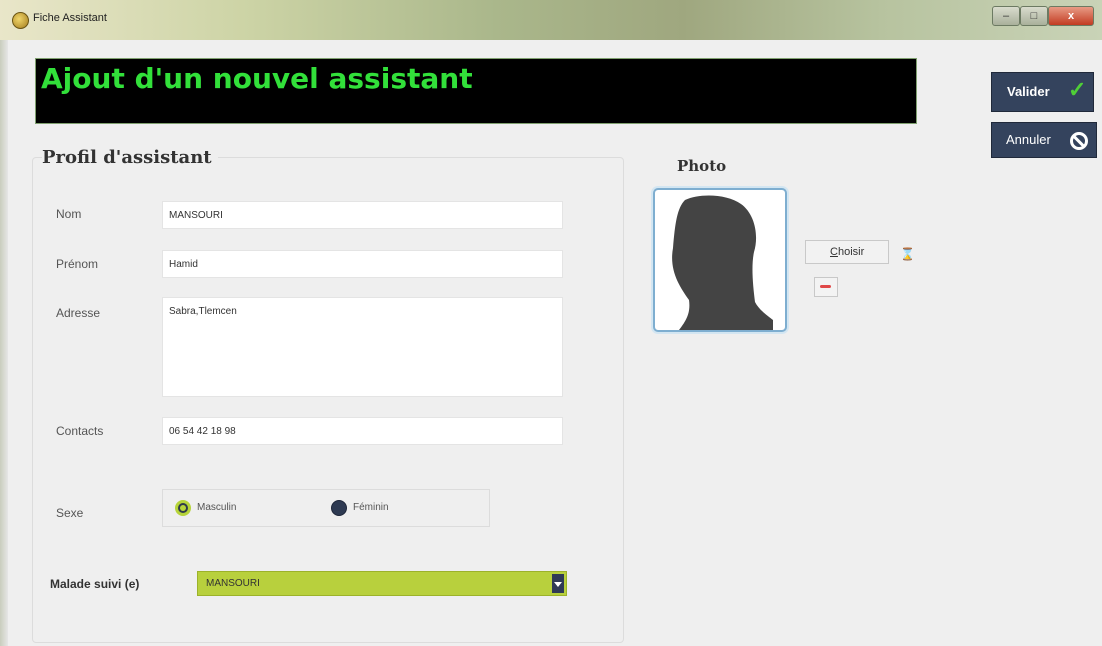 The width and height of the screenshot is (1102, 646). What do you see at coordinates (4, 343) in the screenshot?
I see `window-left-border` at bounding box center [4, 343].